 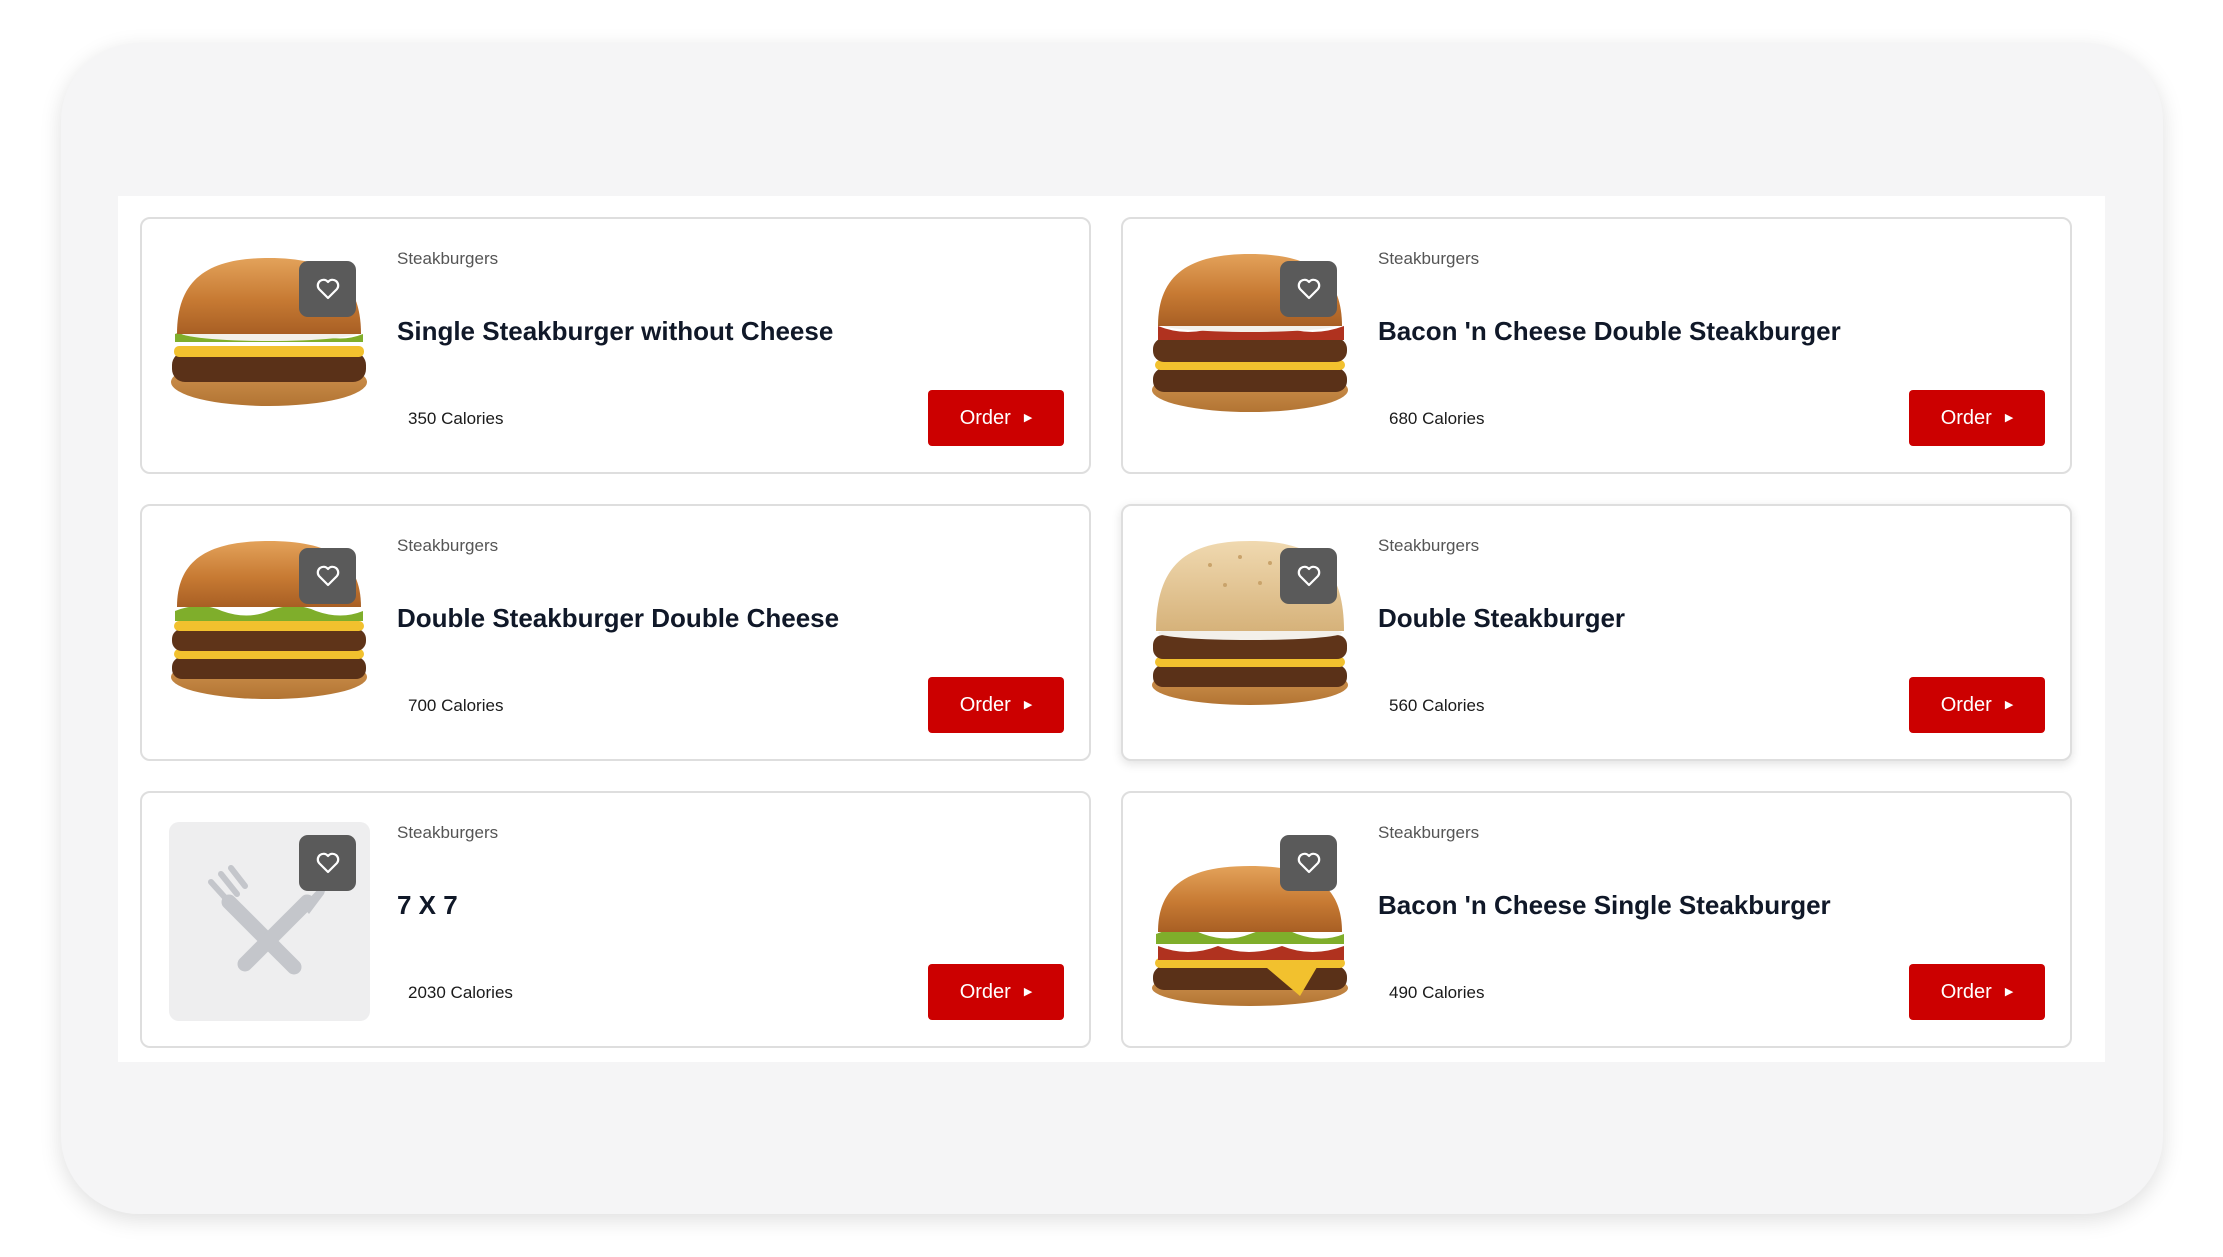 I want to click on item-calories: 680 Calories, so click(x=1437, y=418).